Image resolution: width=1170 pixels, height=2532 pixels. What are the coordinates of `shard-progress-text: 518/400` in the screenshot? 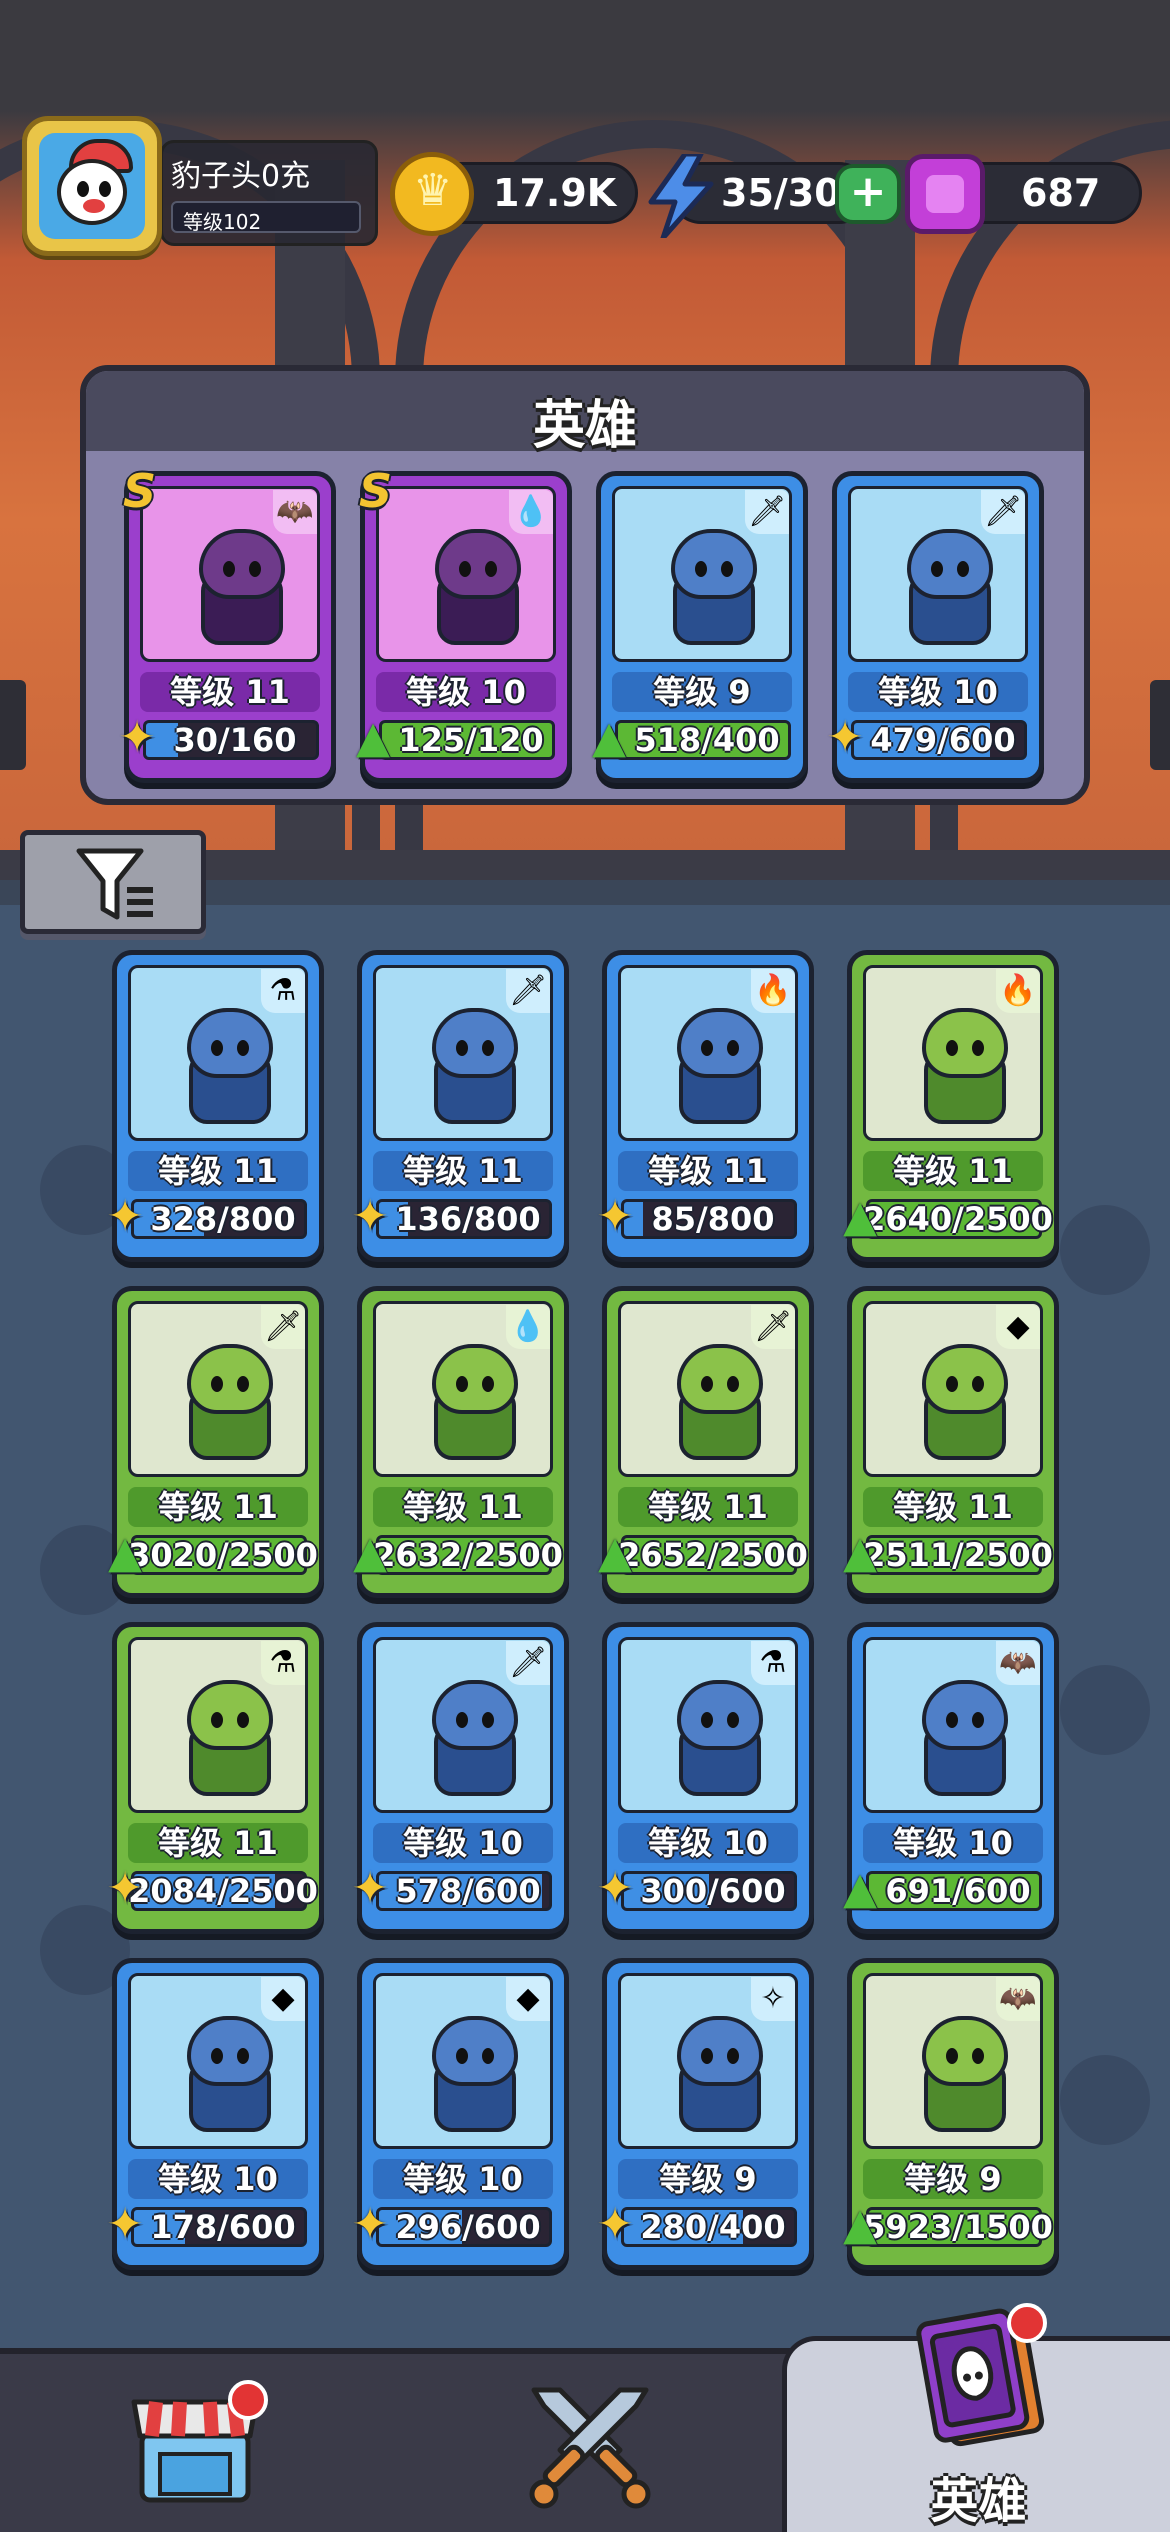 It's located at (707, 740).